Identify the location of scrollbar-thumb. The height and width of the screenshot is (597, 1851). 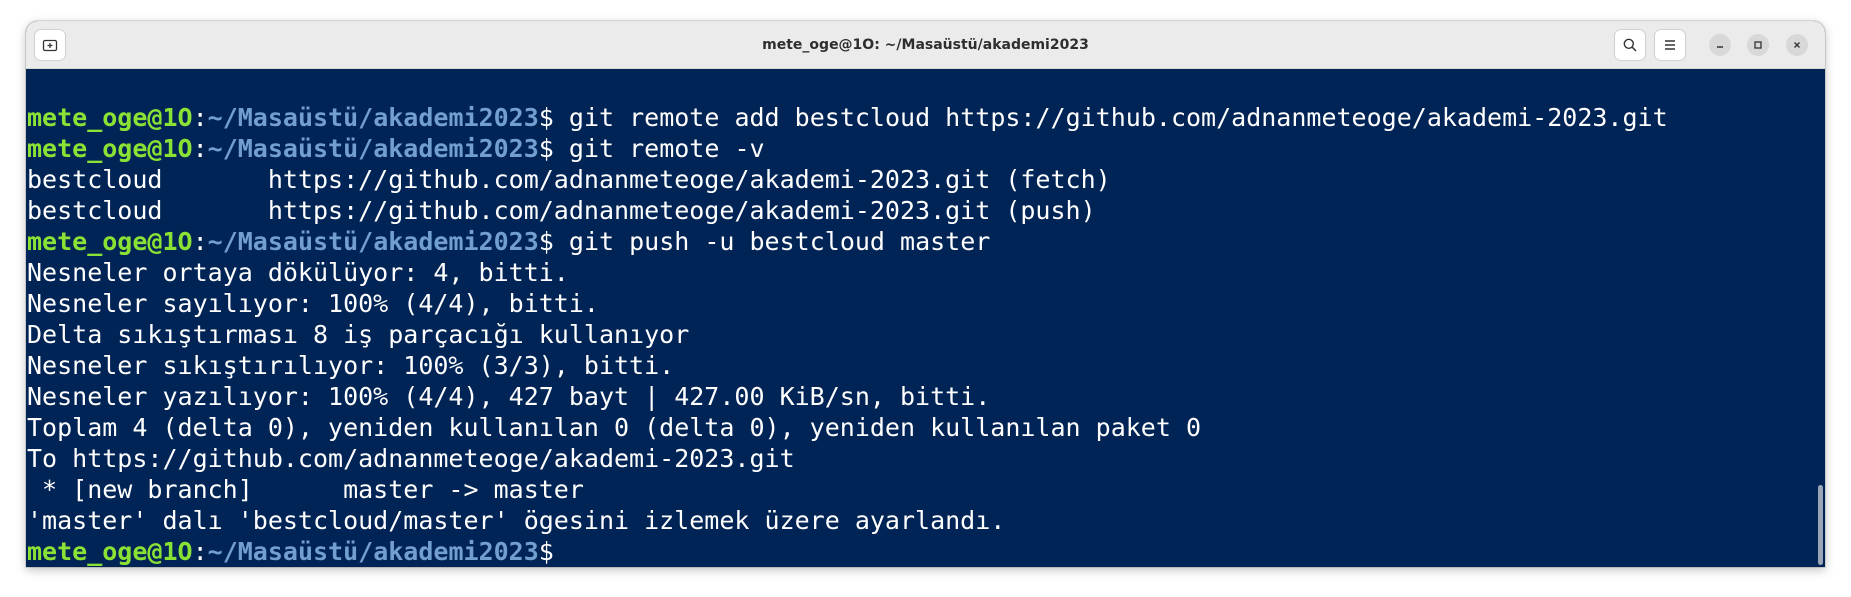
(1820, 525).